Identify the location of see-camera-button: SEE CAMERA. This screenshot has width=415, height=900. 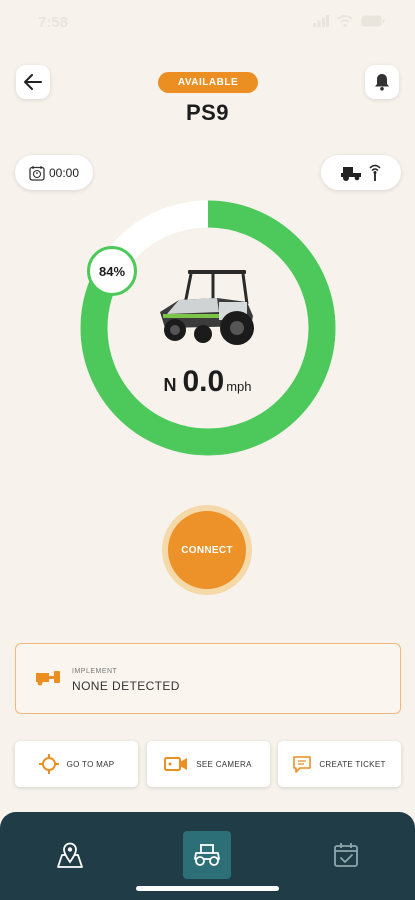
(208, 764).